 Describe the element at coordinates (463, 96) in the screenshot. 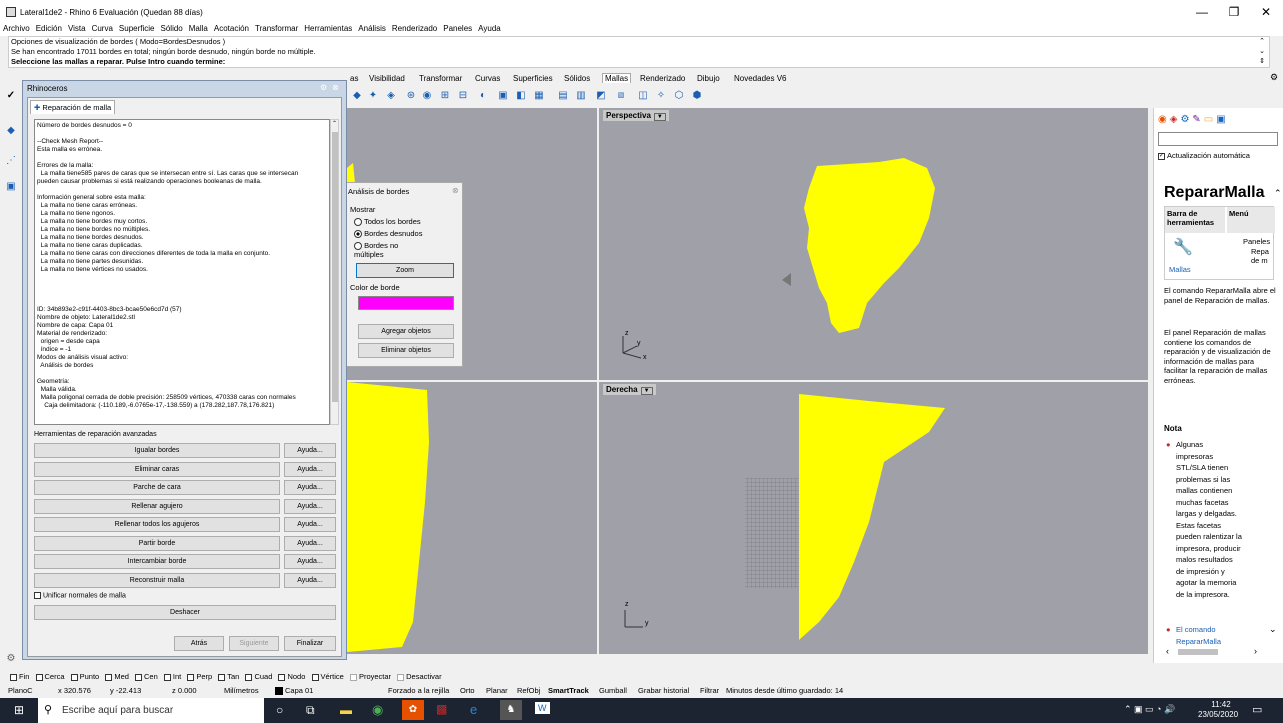

I see `mesh-tool-icon: ⊟` at that location.